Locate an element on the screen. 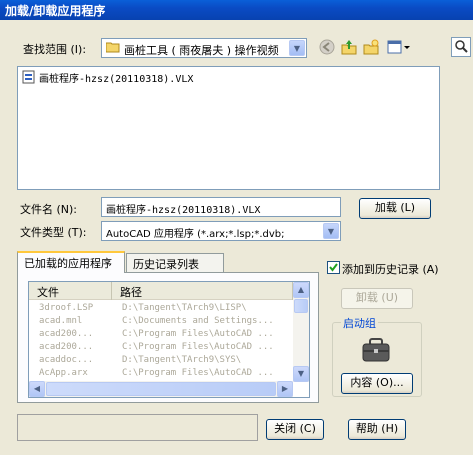 The height and width of the screenshot is (455, 473). scroll-down-icon: ▼ is located at coordinates (301, 374).